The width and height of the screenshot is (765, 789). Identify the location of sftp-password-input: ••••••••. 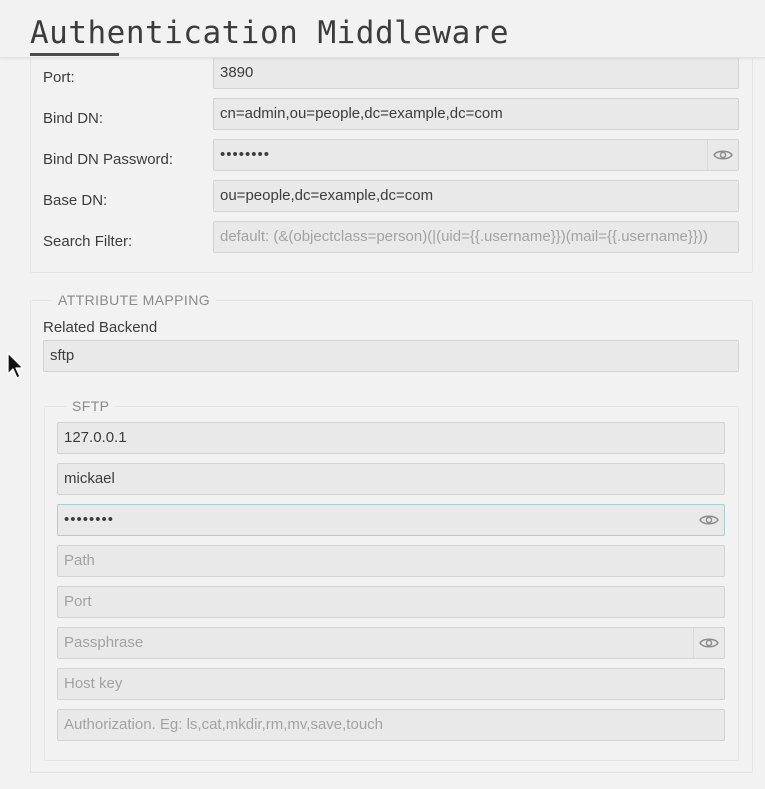
(391, 520).